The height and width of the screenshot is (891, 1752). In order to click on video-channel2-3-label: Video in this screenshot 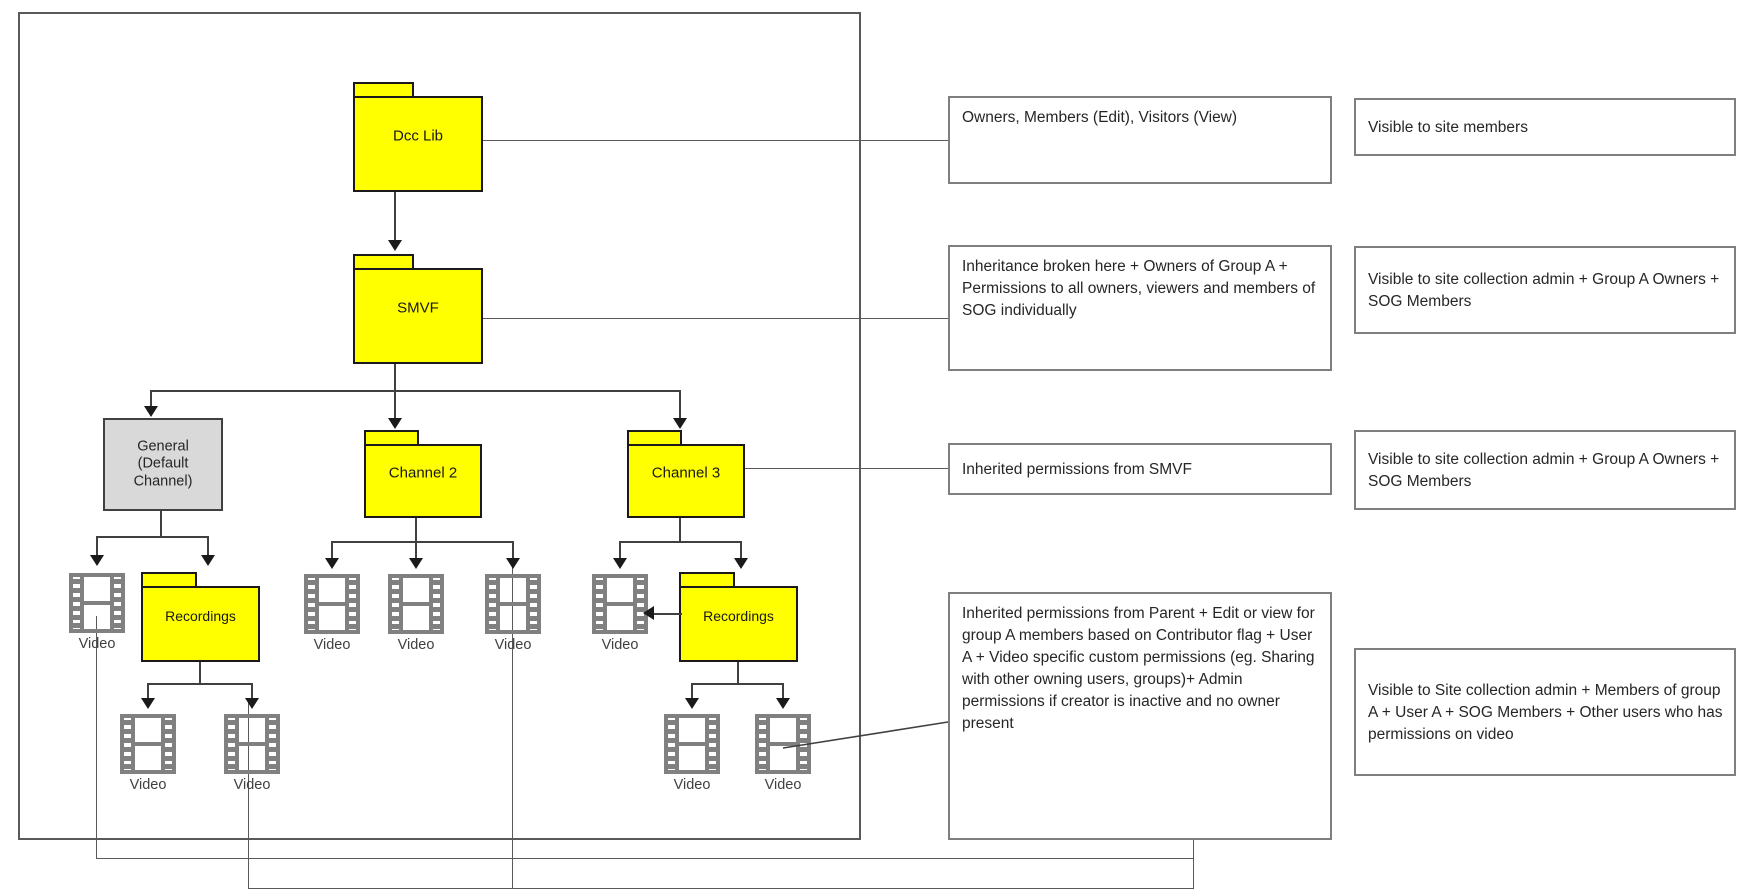, I will do `click(513, 645)`.